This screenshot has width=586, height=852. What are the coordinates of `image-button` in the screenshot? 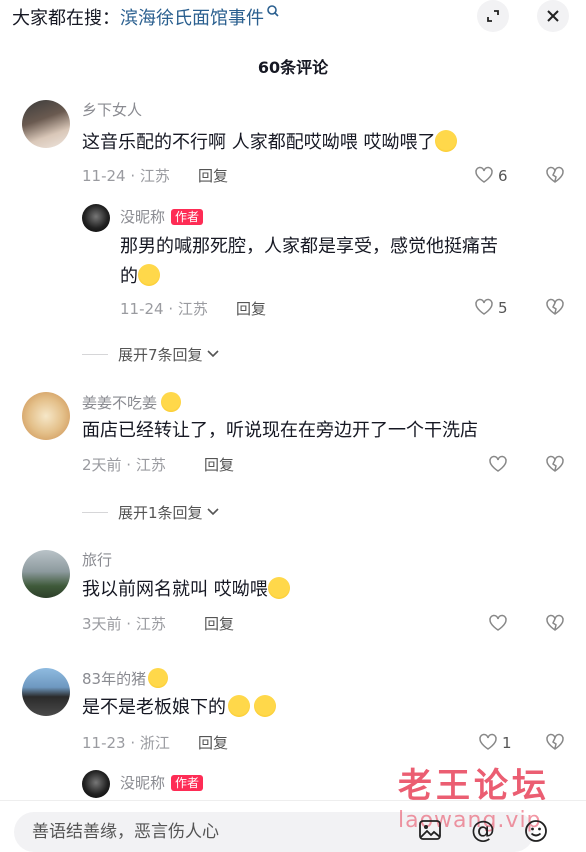 It's located at (430, 832).